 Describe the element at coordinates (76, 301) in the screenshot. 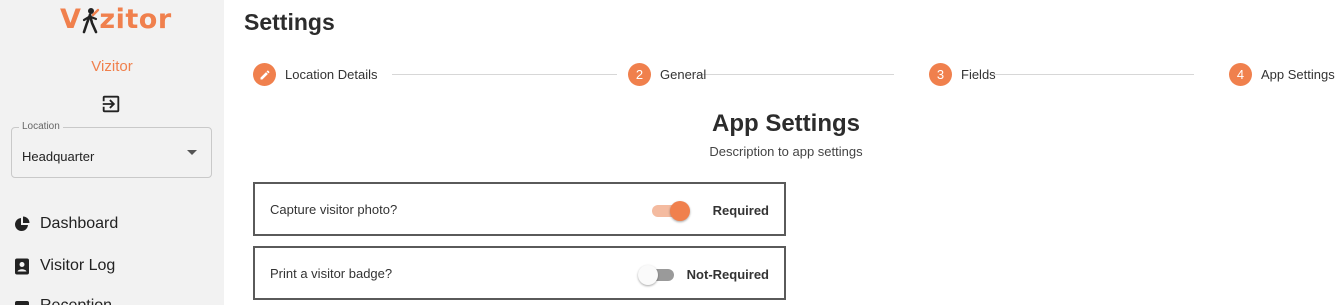

I see `sidebar-item-label: Reception` at that location.